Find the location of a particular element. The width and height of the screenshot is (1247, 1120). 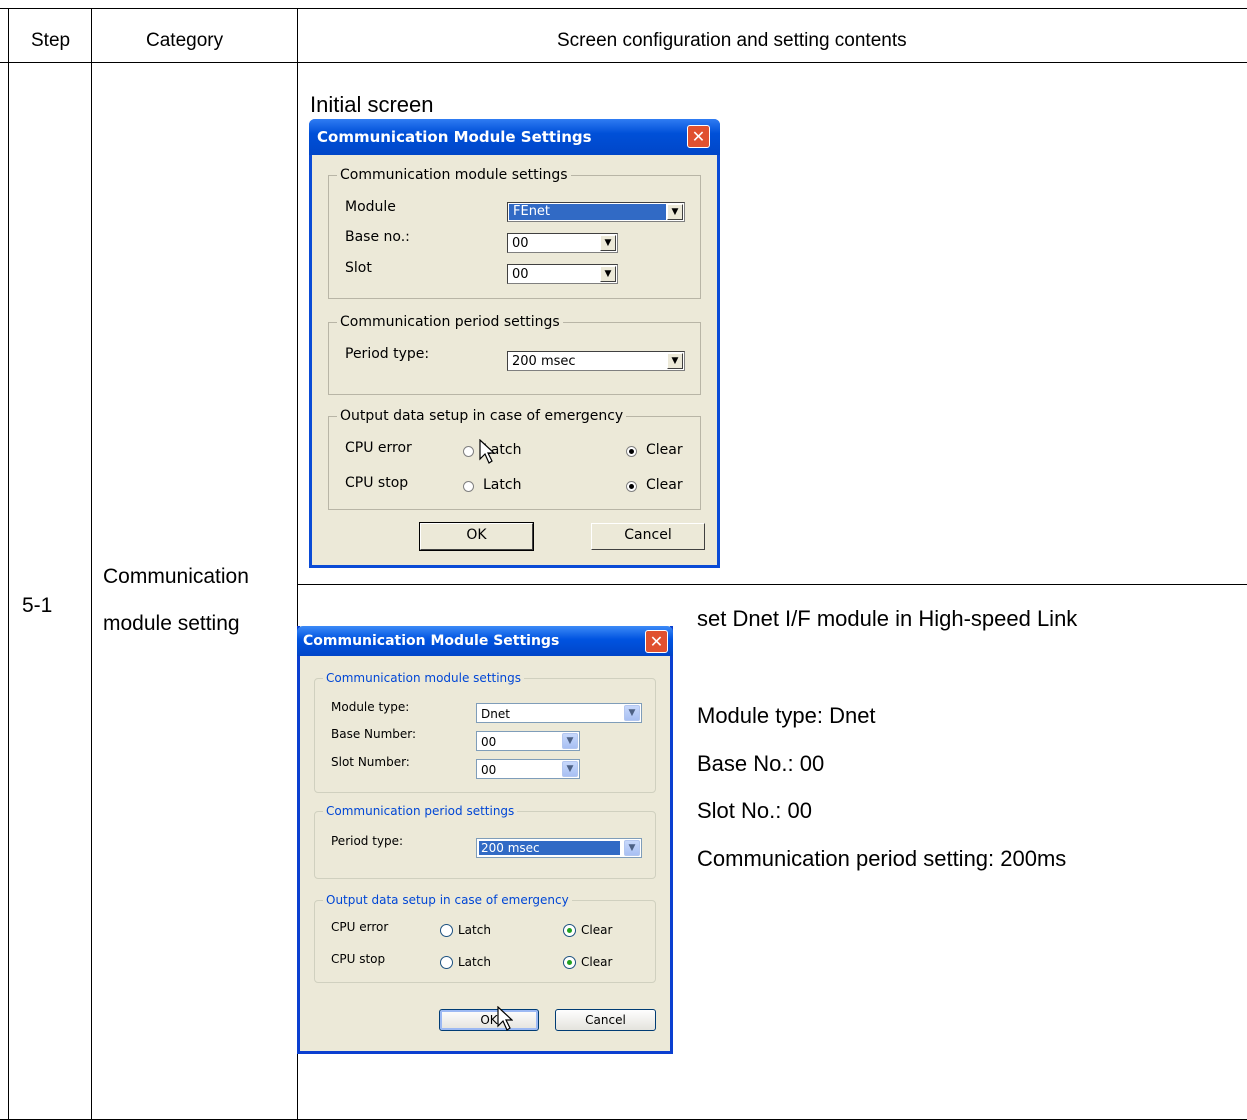

base-select-value: 00 is located at coordinates (520, 243).